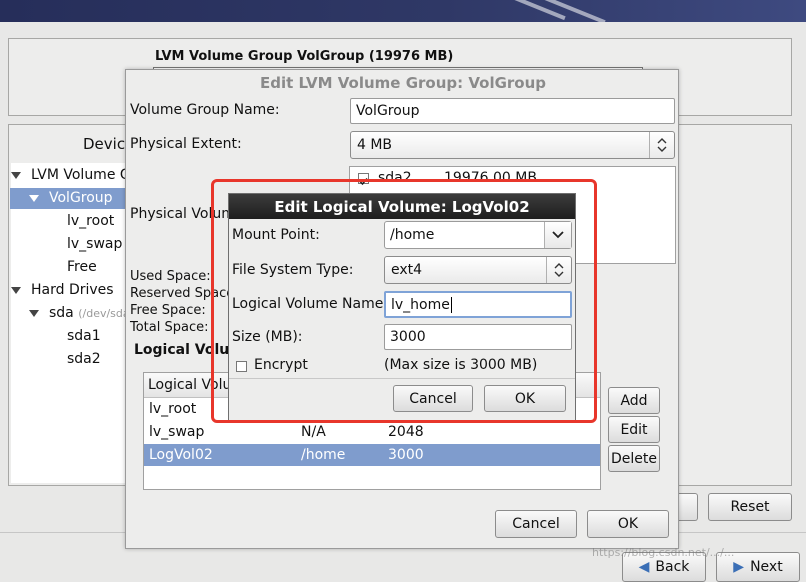 Image resolution: width=806 pixels, height=582 pixels. Describe the element at coordinates (634, 400) in the screenshot. I see `add-lv-button: Add` at that location.